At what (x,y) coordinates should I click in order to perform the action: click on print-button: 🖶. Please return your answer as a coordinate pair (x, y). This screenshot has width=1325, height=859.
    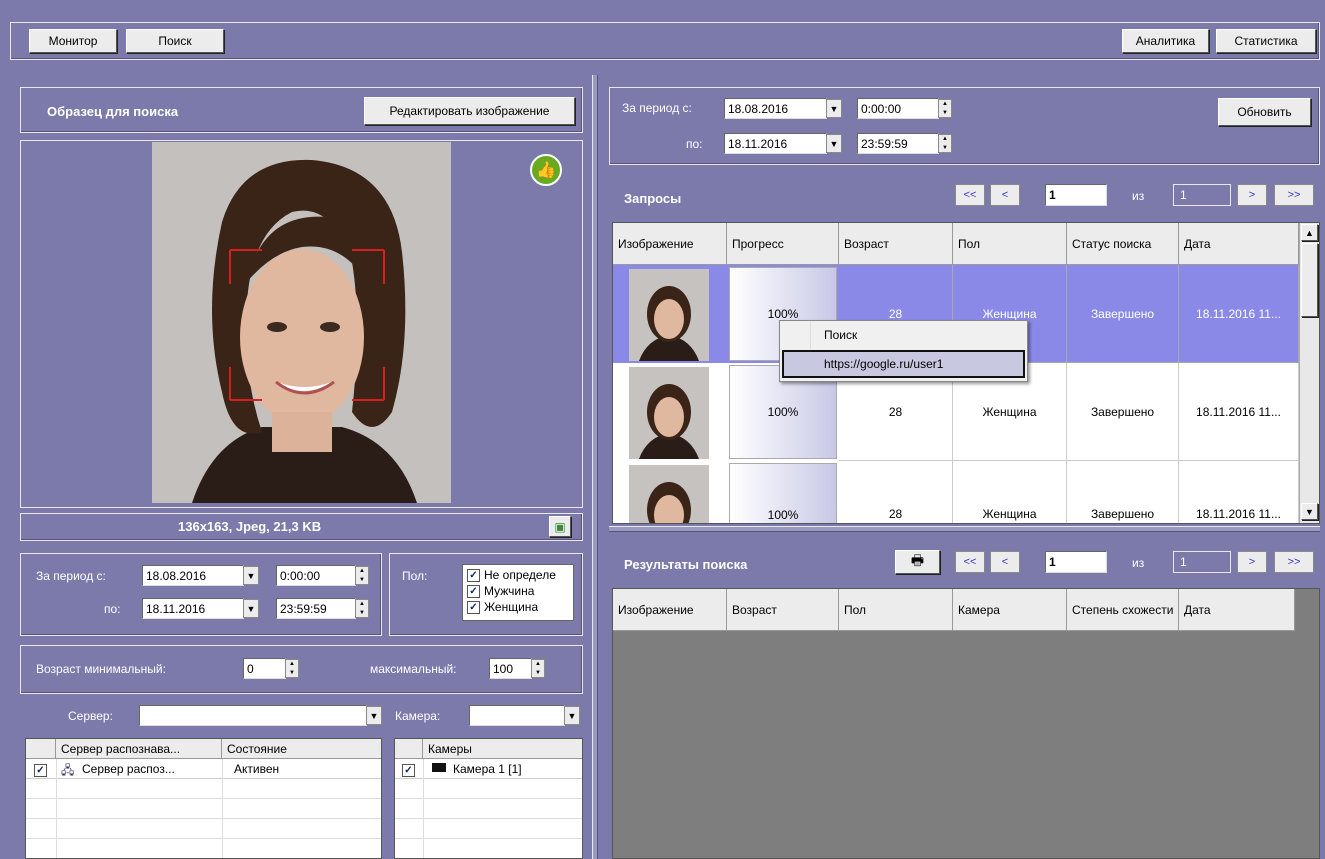
    Looking at the image, I should click on (917, 562).